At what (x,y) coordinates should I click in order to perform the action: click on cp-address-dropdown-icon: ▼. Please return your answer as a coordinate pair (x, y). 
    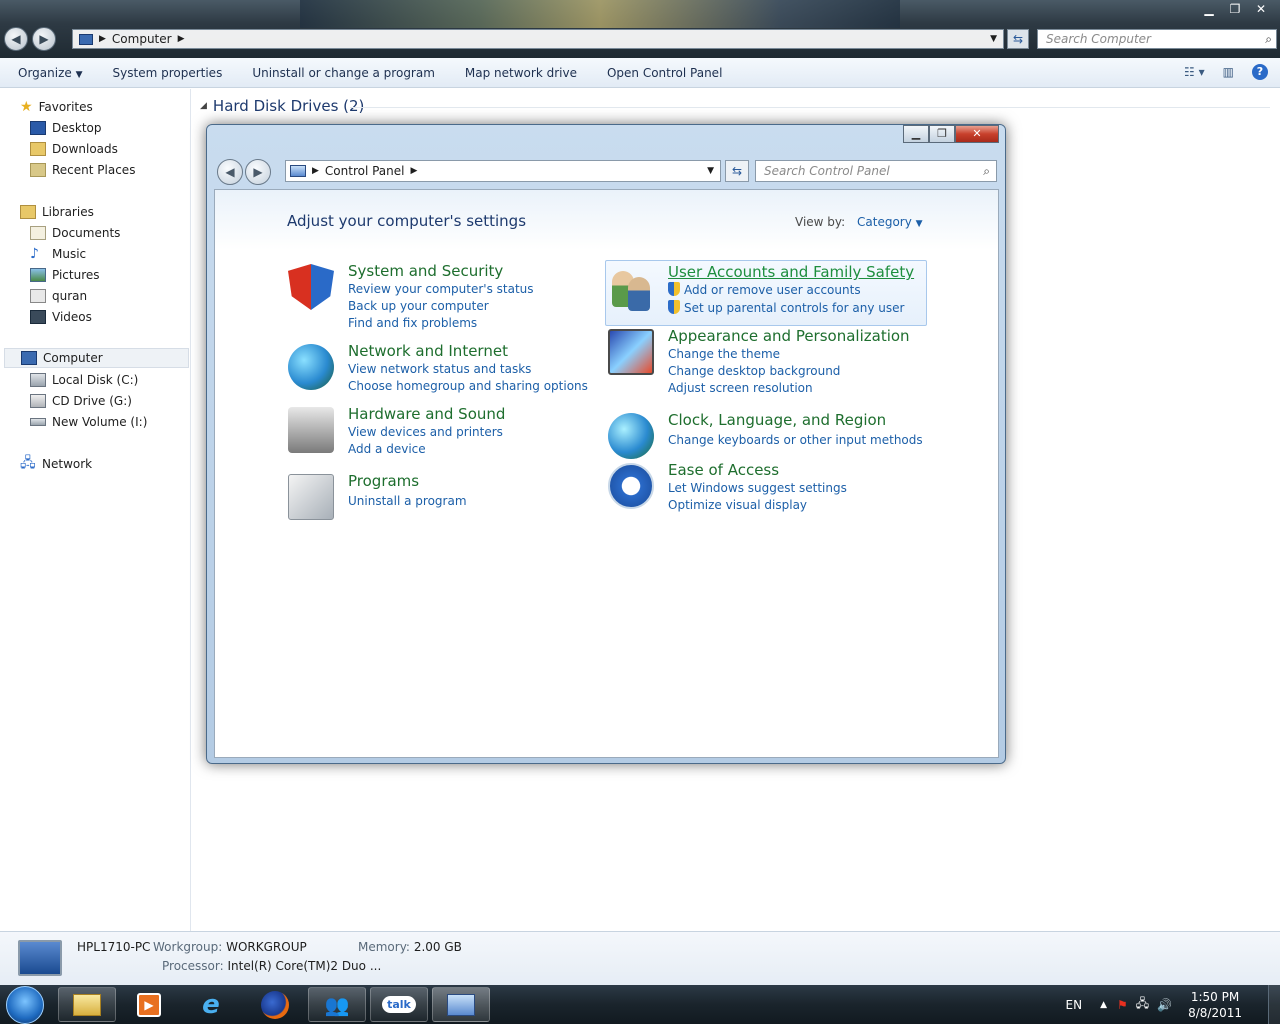
    Looking at the image, I should click on (710, 171).